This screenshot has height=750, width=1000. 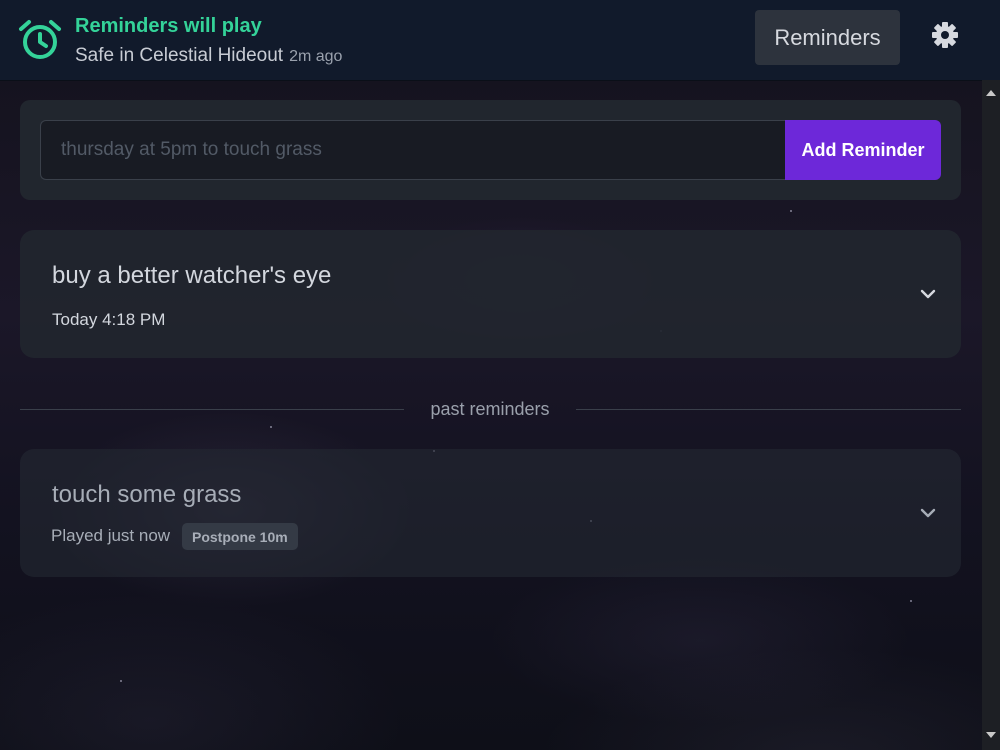 What do you see at coordinates (40, 39) in the screenshot?
I see `alarm-clock-icon` at bounding box center [40, 39].